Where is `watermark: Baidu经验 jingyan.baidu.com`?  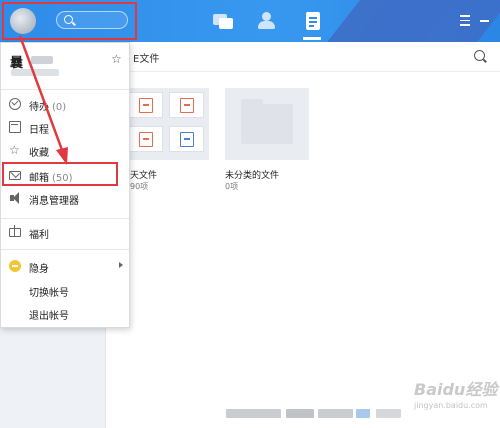 watermark: Baidu经验 jingyan.baidu.com is located at coordinates (455, 393).